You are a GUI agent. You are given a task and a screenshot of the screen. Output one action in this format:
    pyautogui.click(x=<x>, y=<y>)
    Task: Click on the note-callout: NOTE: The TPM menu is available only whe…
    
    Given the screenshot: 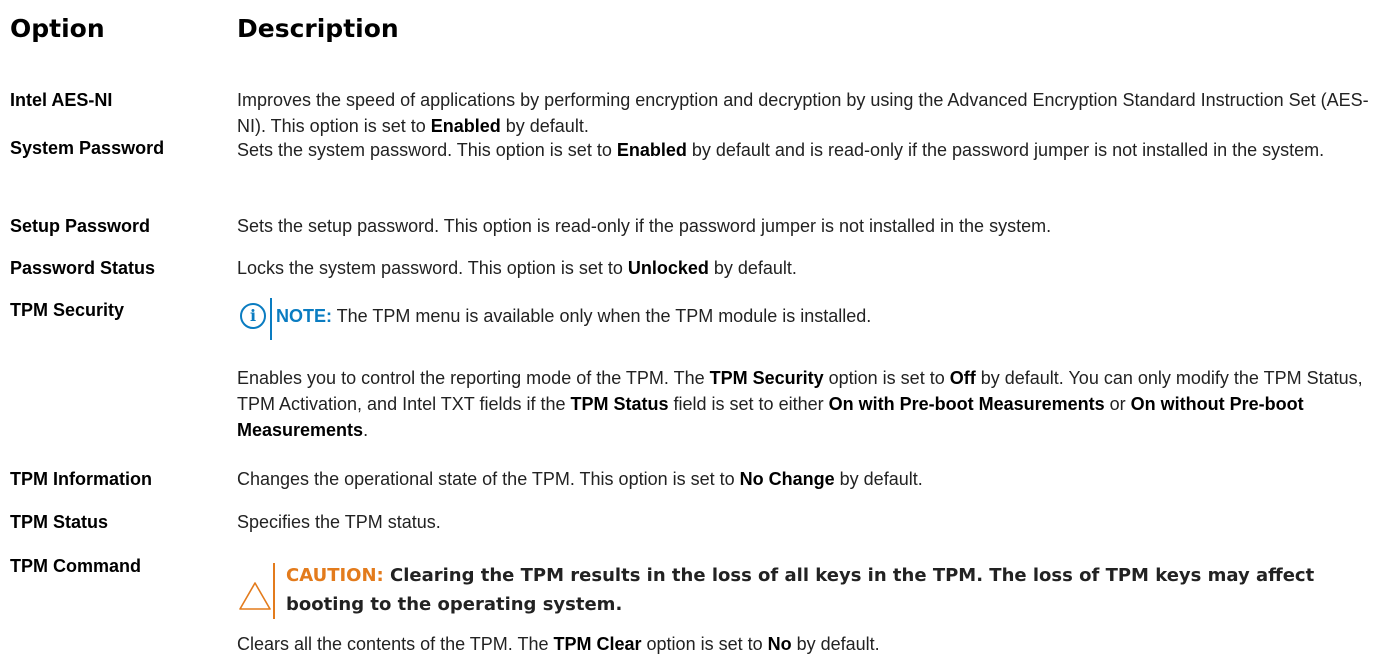 What is the action you would take?
    pyautogui.click(x=573, y=316)
    